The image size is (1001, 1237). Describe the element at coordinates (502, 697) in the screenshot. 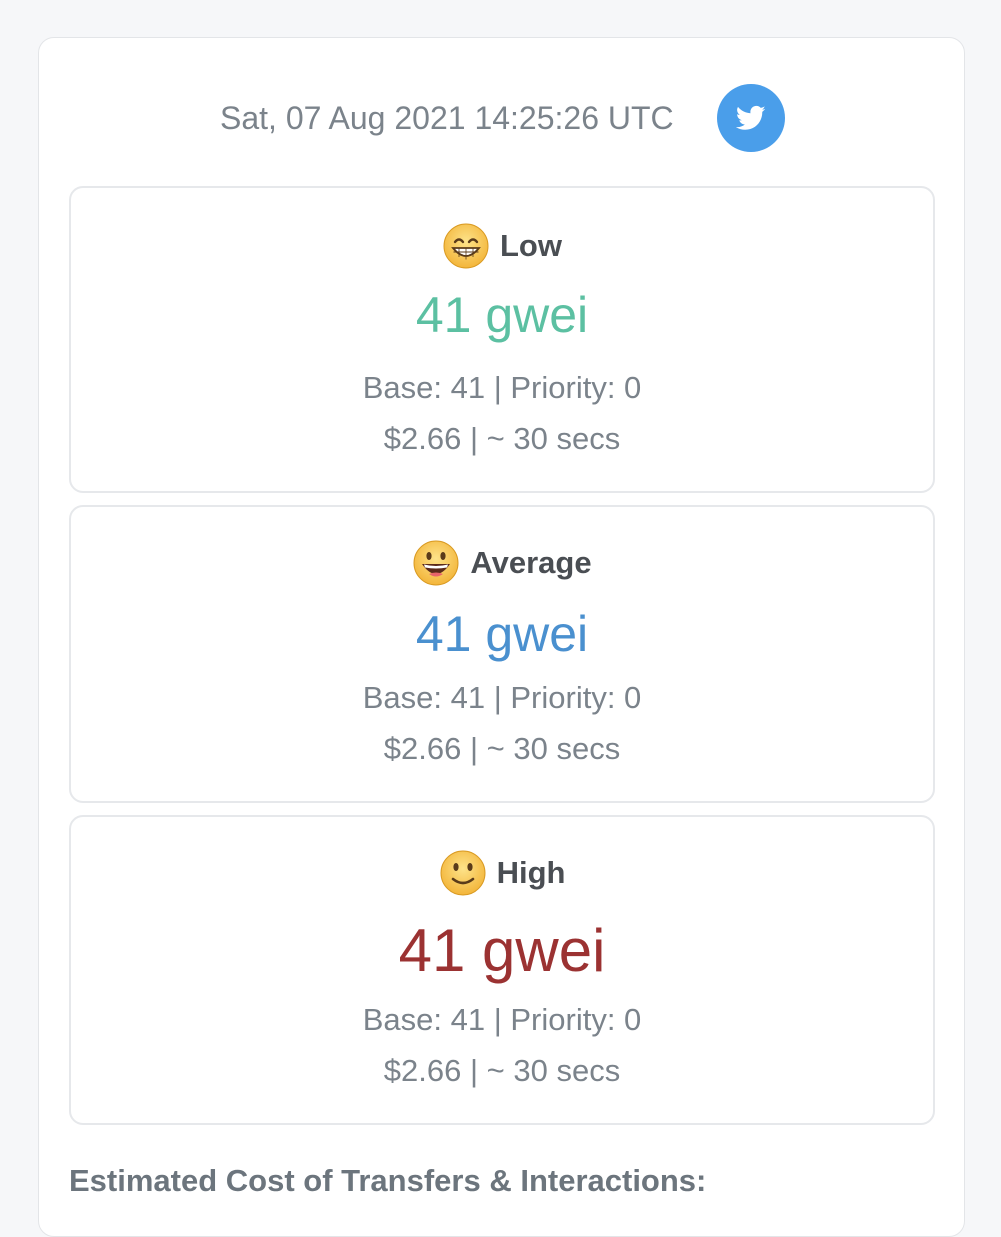

I see `base-priority-average: Base: 41 | Priority: 0` at that location.